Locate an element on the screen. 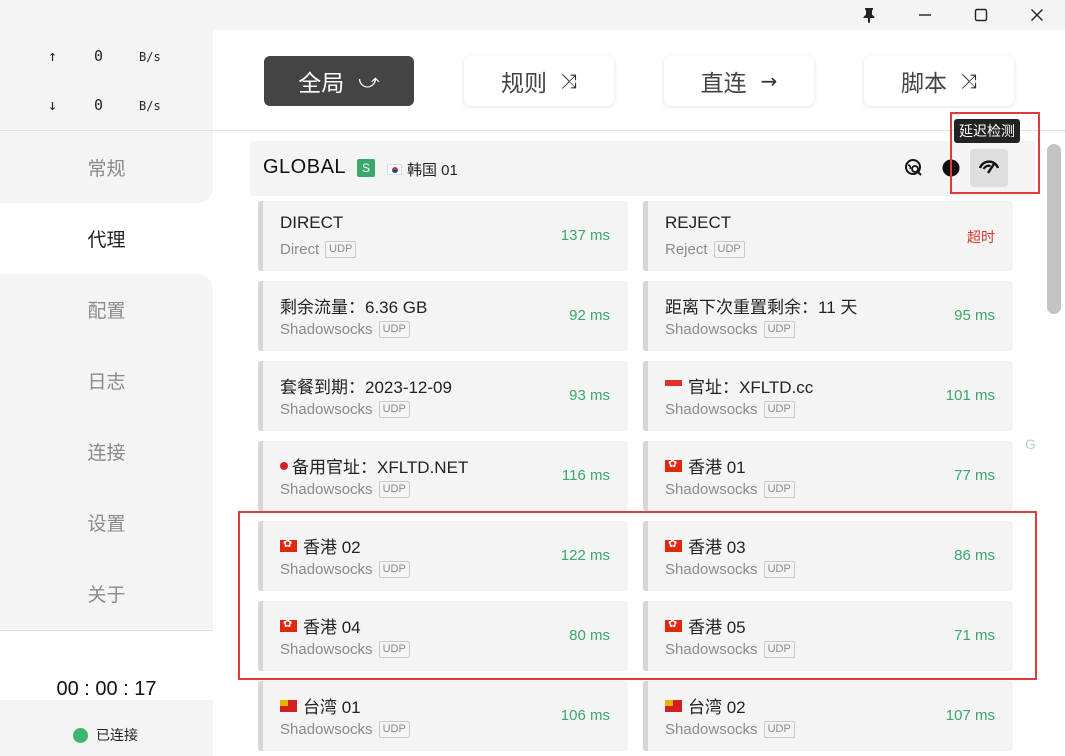  close-icon is located at coordinates (1037, 15).